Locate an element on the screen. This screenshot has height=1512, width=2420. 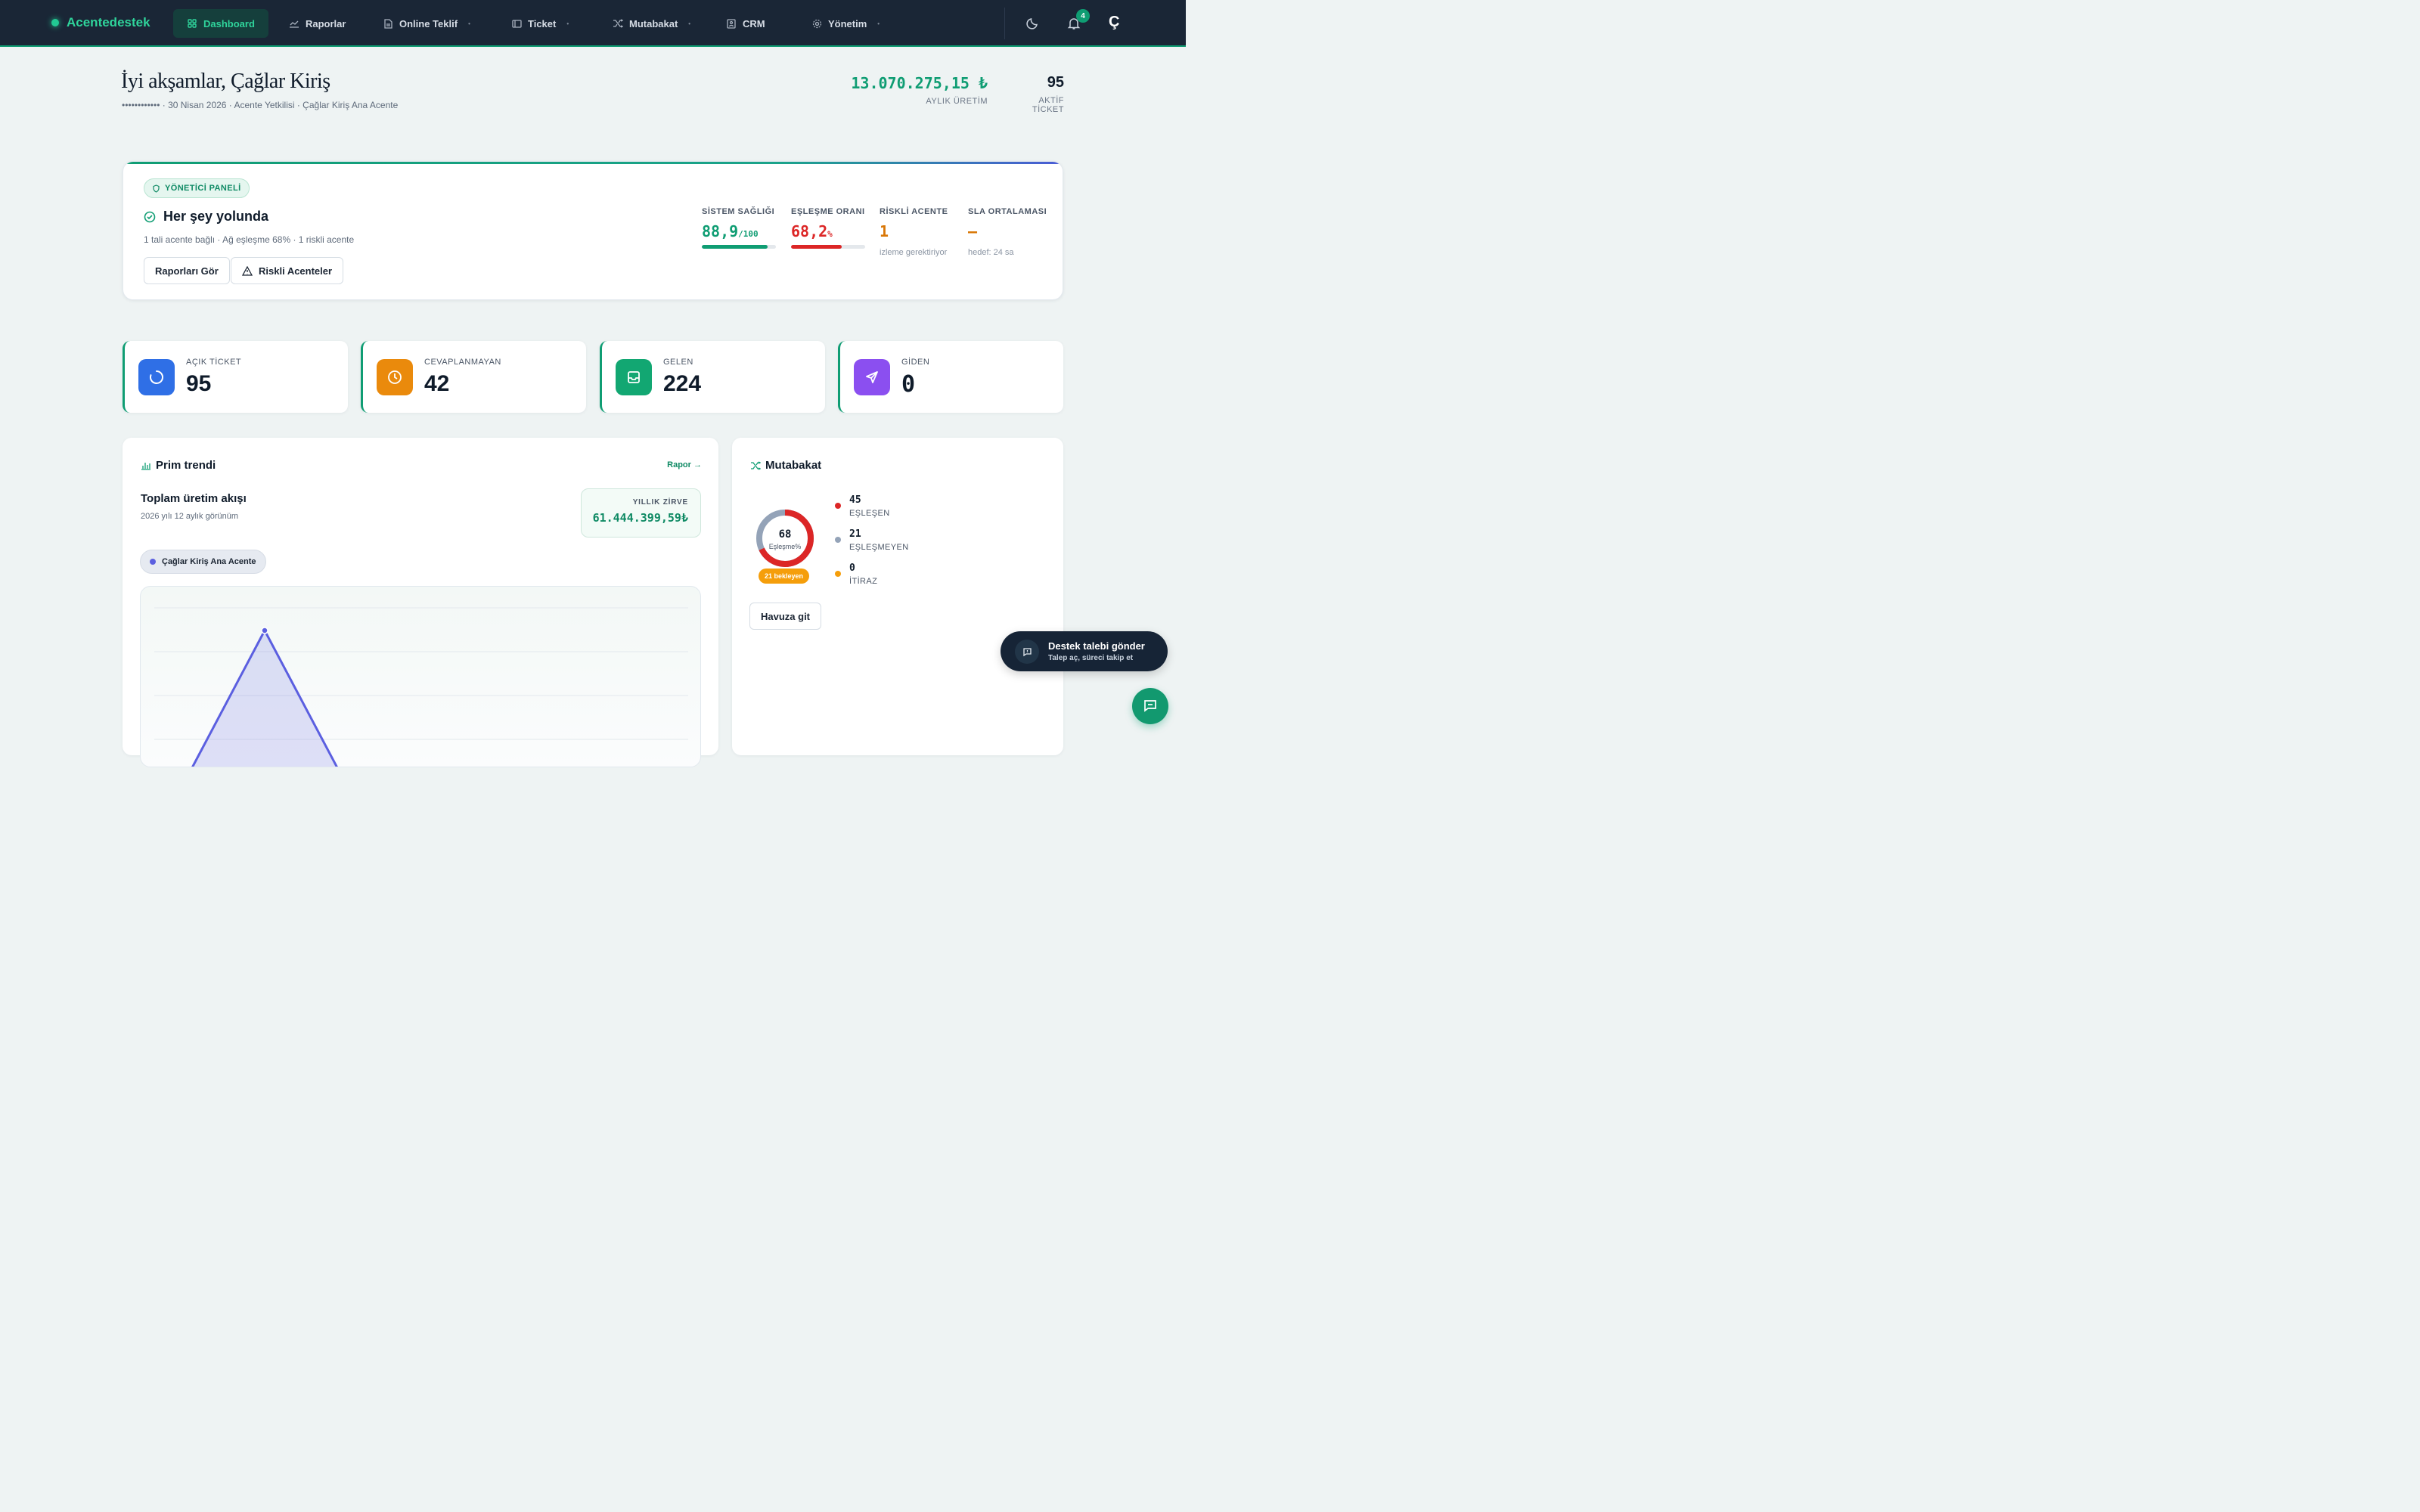
kpi-monthly-production: 13.070.275,15 ₺ AYLIK ÜRETİM is located at coordinates (917, 90).